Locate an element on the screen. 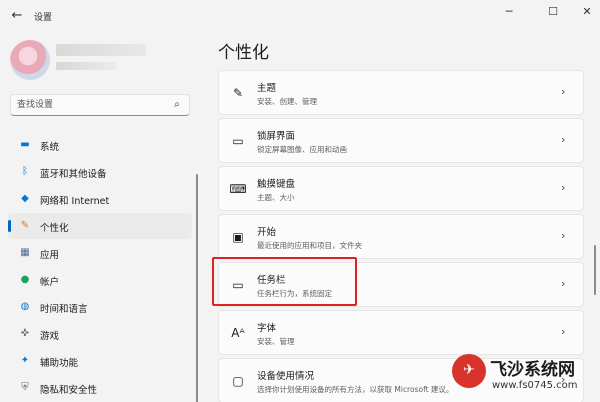 This screenshot has width=600, height=402. card-subtitle: 安装、管理 is located at coordinates (276, 341).